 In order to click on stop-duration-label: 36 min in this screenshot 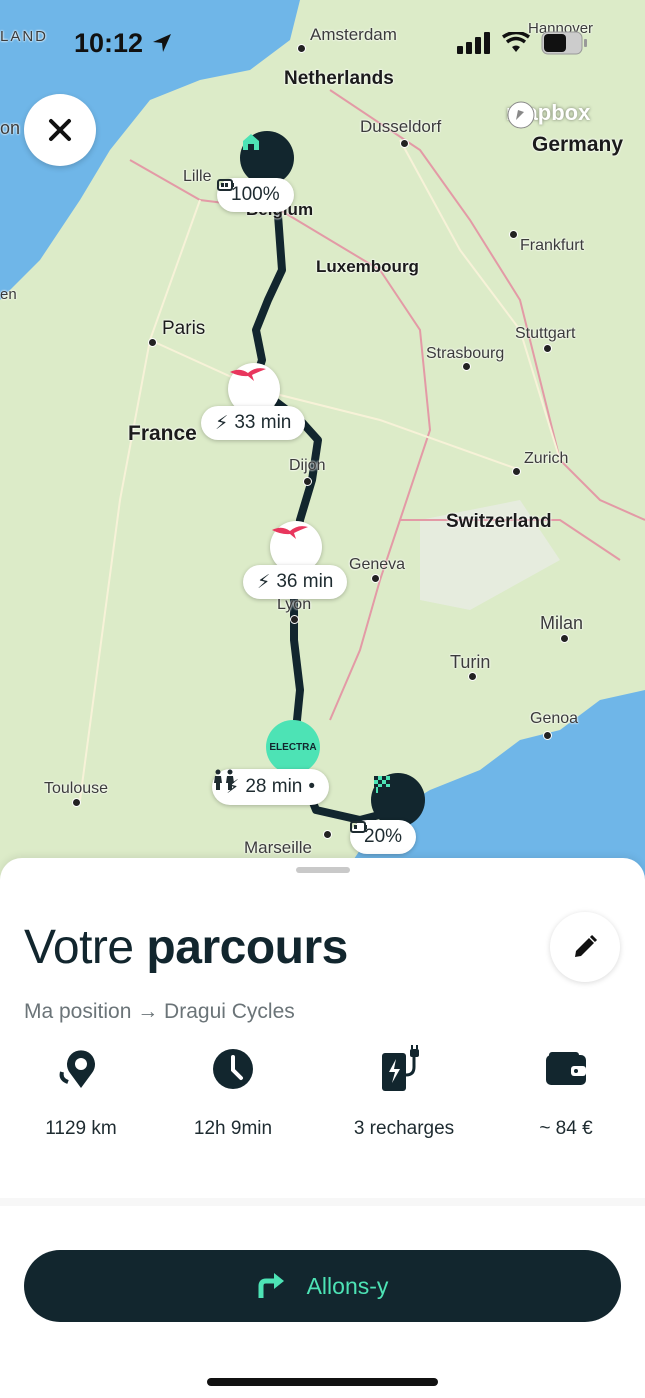, I will do `click(305, 581)`.